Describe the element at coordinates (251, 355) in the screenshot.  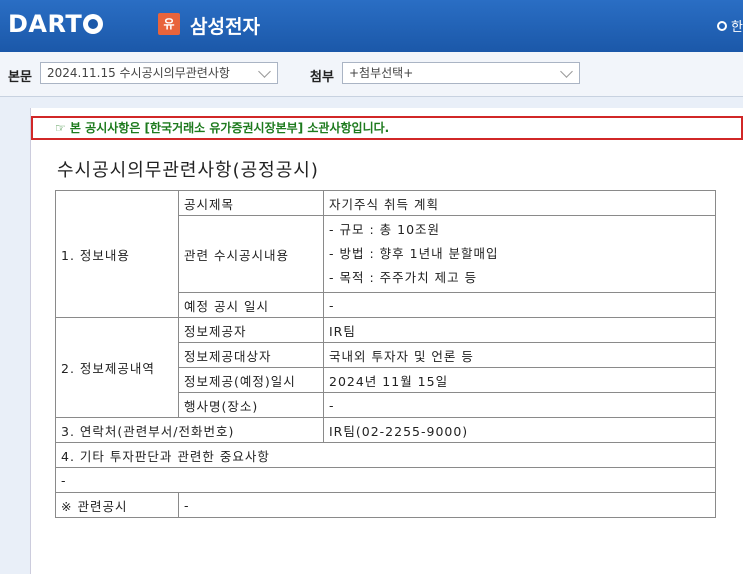
I see `cell-label: 정보제공대상자` at that location.